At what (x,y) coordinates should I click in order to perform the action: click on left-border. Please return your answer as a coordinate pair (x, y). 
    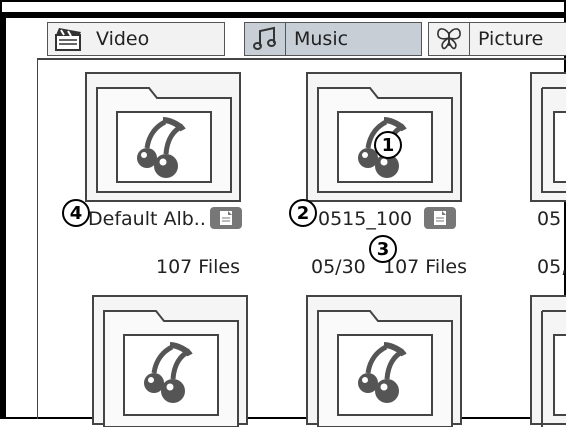
    Looking at the image, I should click on (3, 215).